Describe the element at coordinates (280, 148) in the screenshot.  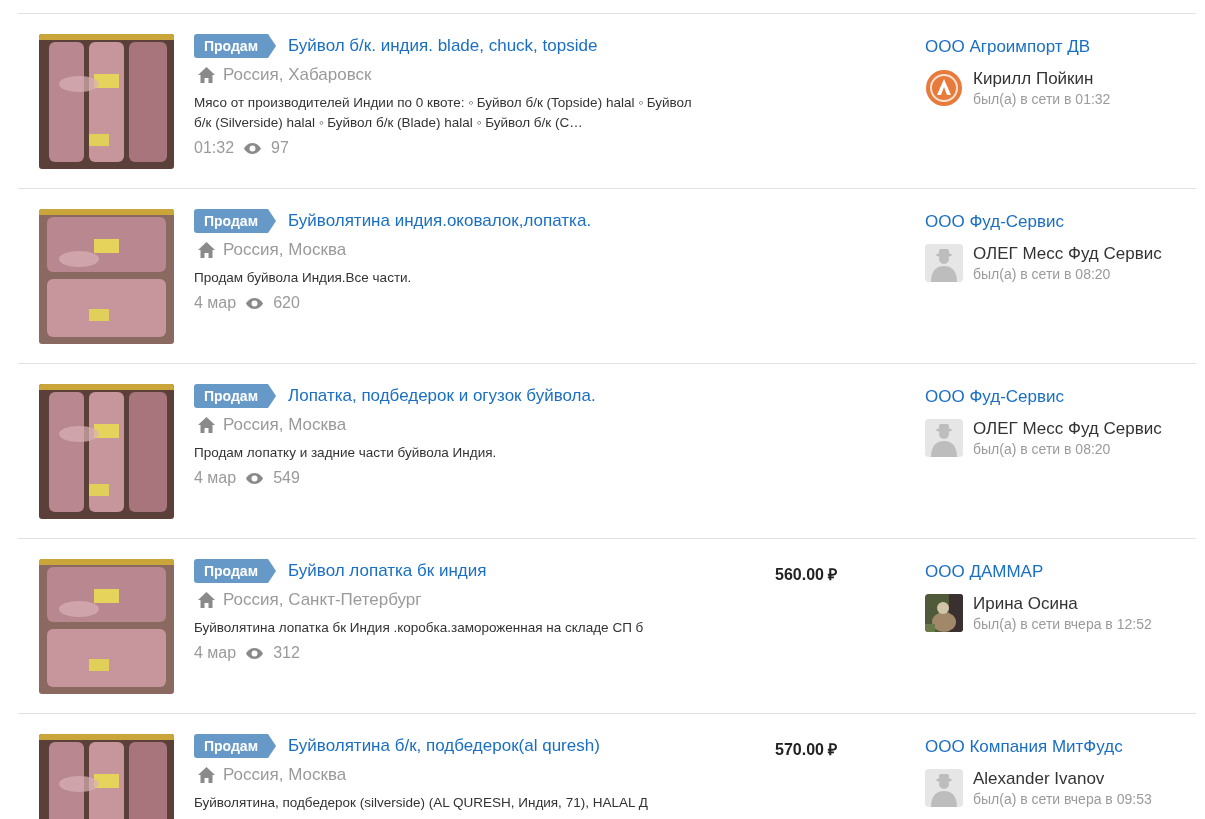
I see `view-count: 97` at that location.